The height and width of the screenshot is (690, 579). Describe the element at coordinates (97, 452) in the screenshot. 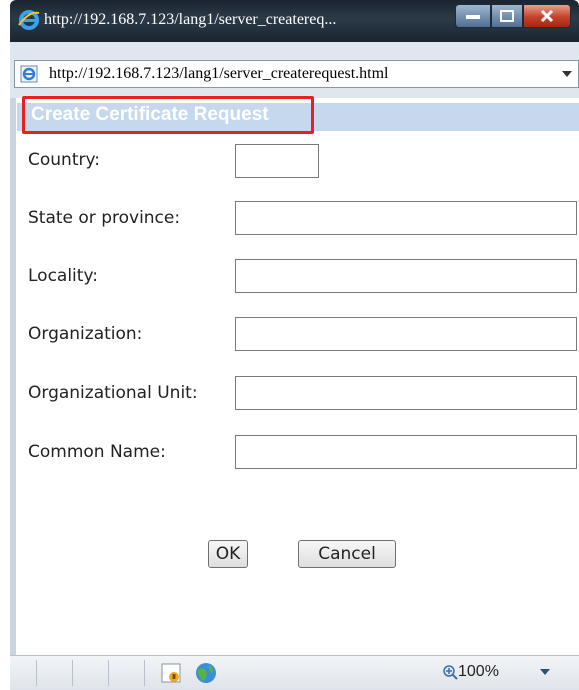

I see `common-name-label: Common Name:` at that location.